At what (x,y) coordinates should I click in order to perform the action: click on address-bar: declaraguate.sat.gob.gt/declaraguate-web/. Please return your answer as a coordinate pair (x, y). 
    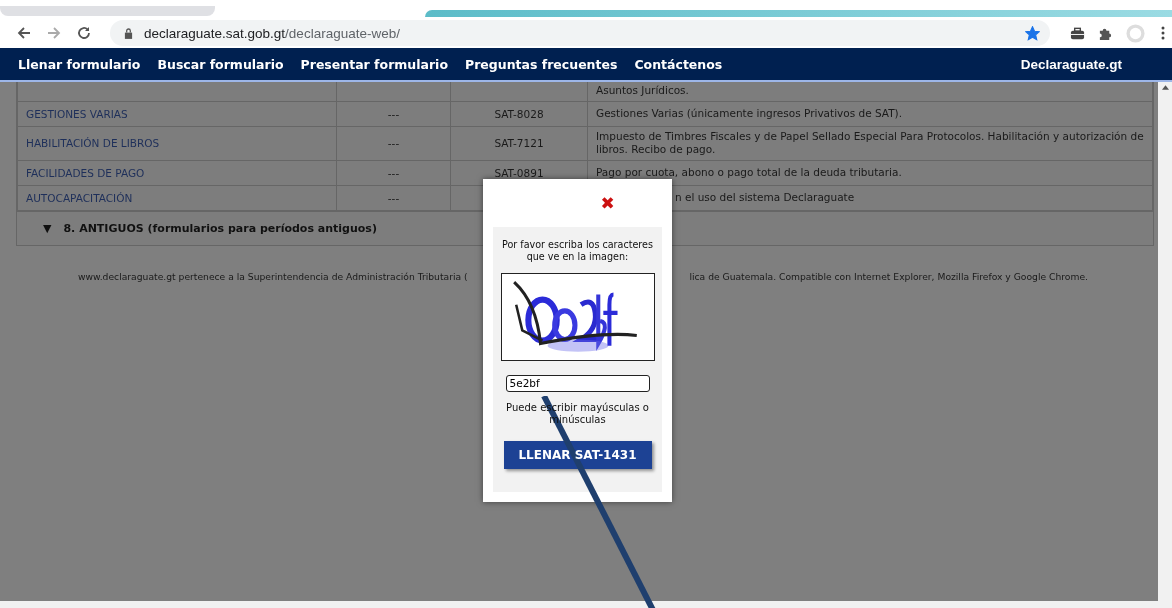
    Looking at the image, I should click on (580, 33).